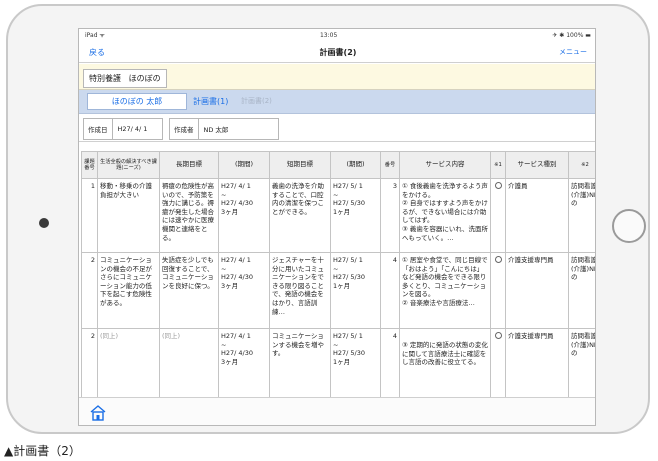 The image size is (658, 461). Describe the element at coordinates (216, 130) in the screenshot. I see `author-value: ND 太郎` at that location.